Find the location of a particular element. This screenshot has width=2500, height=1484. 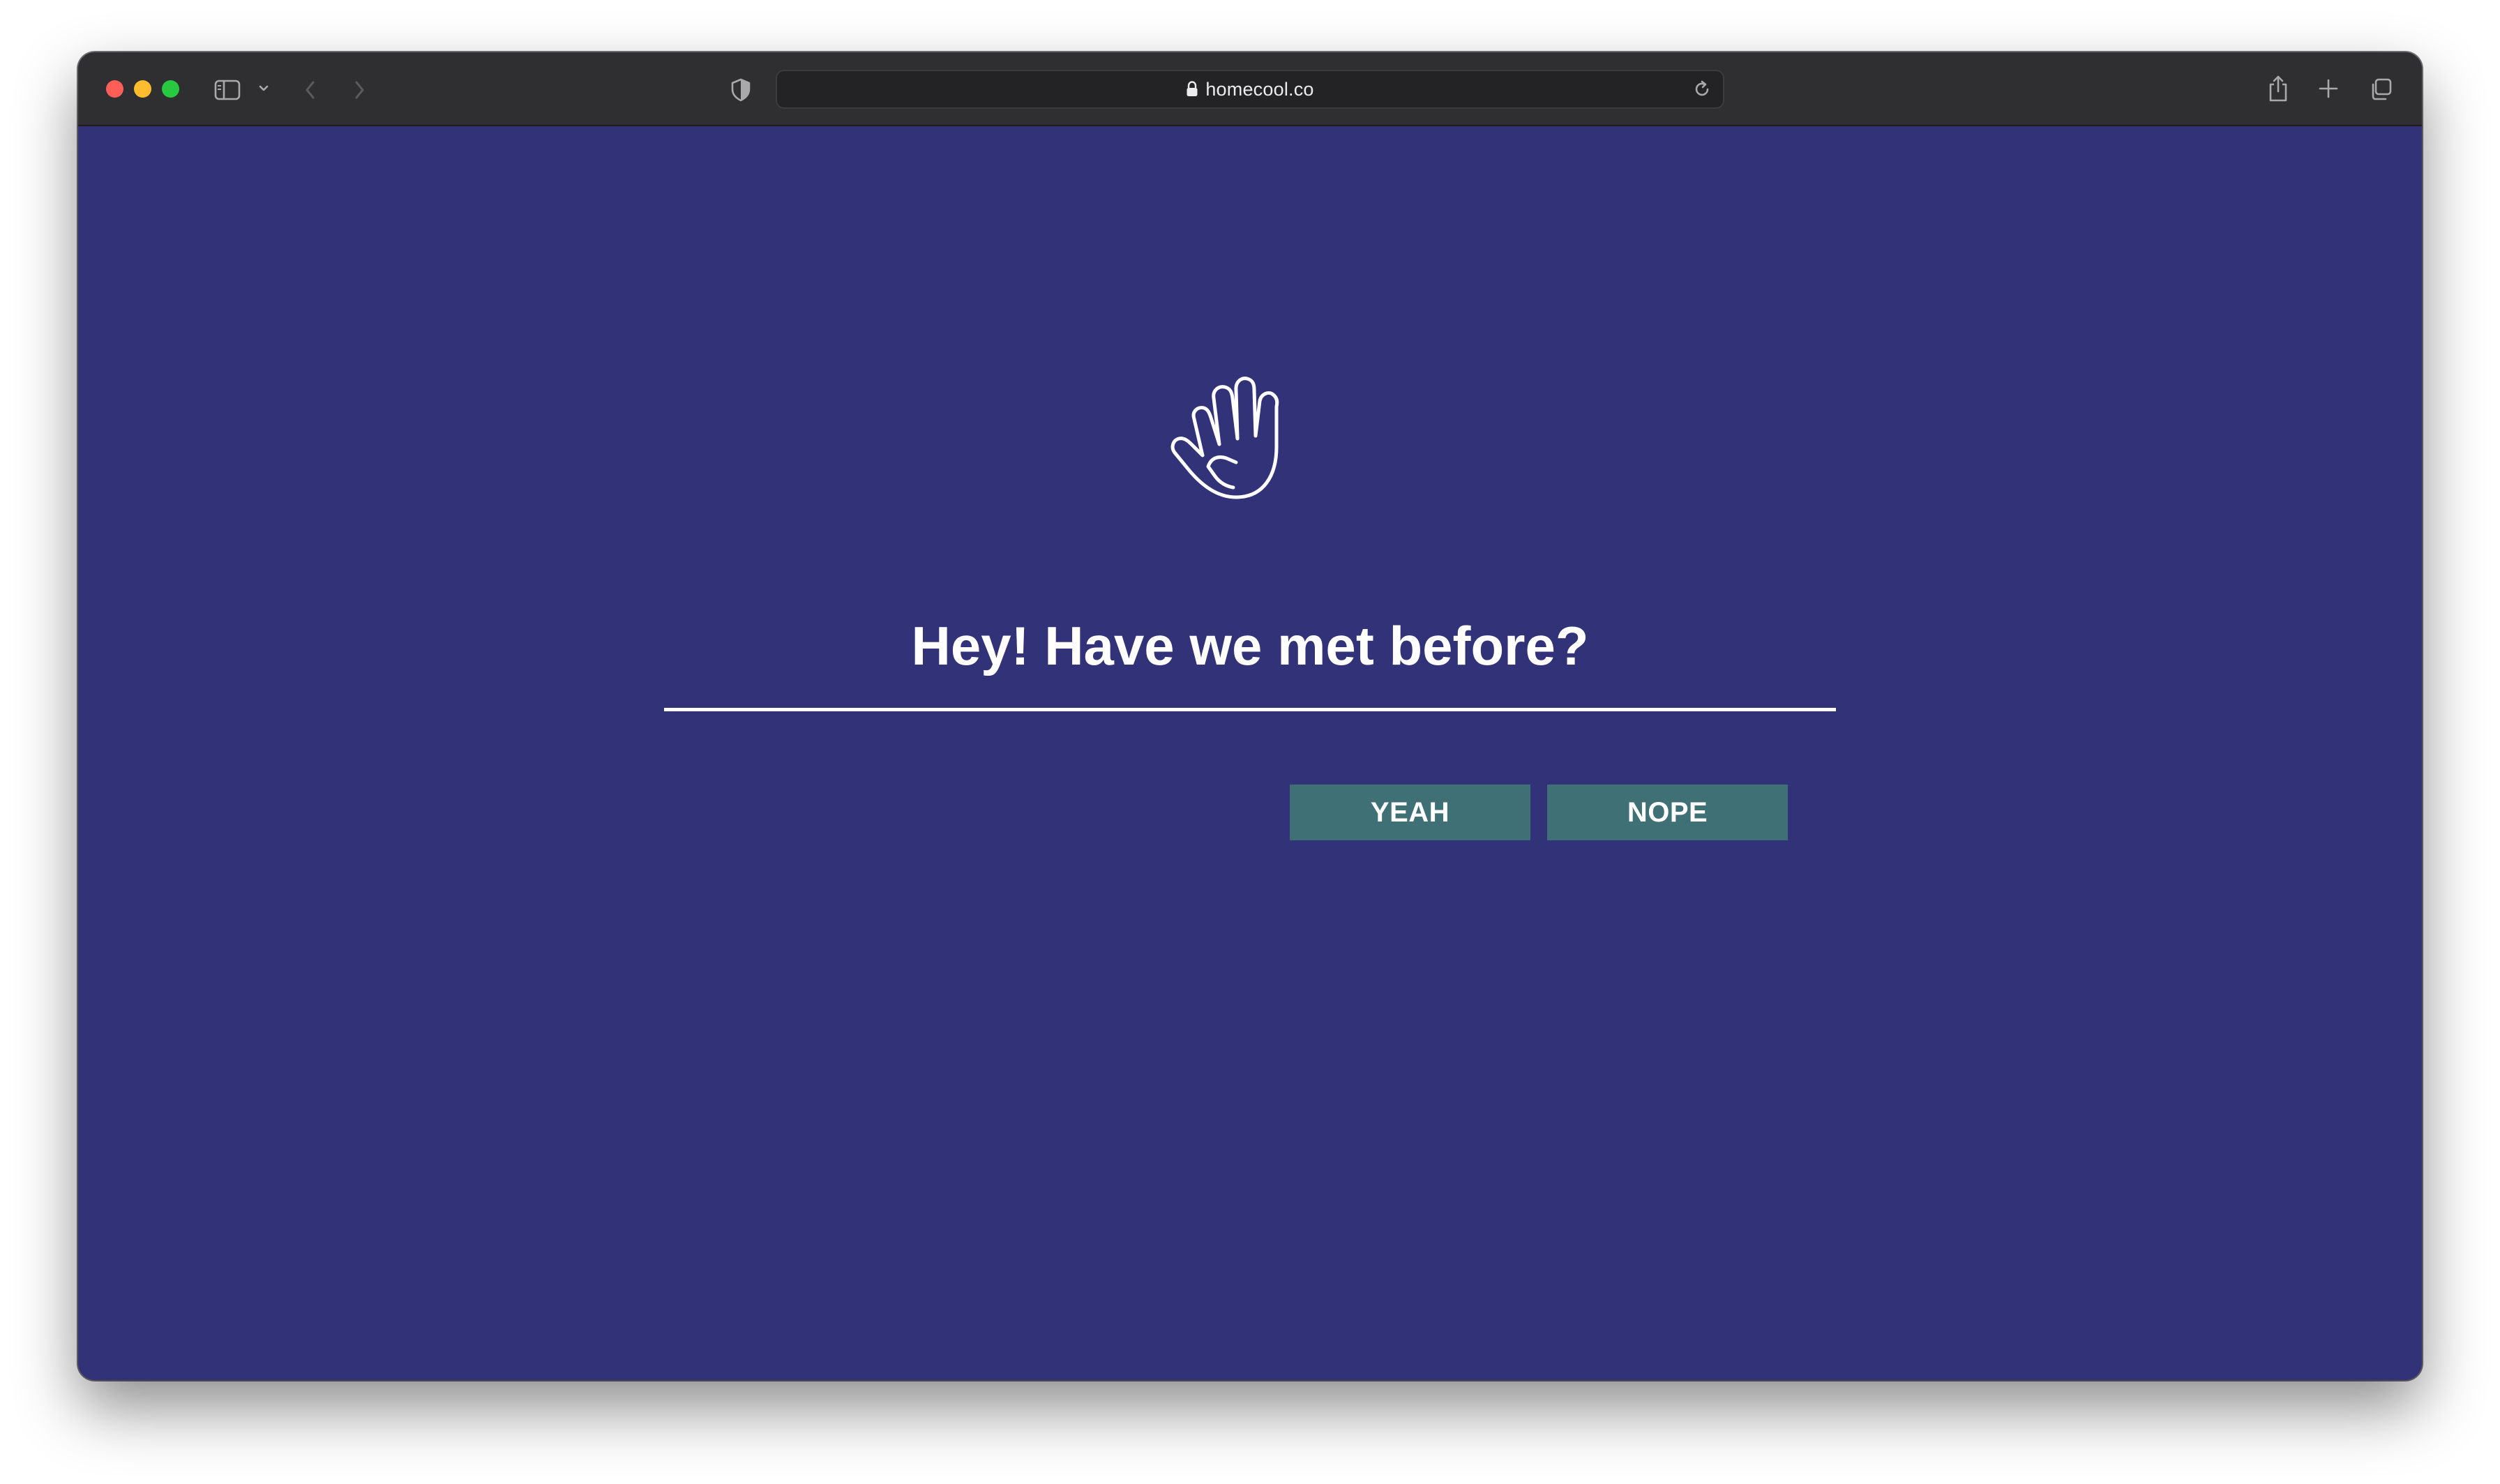

title-underline is located at coordinates (1250, 709).